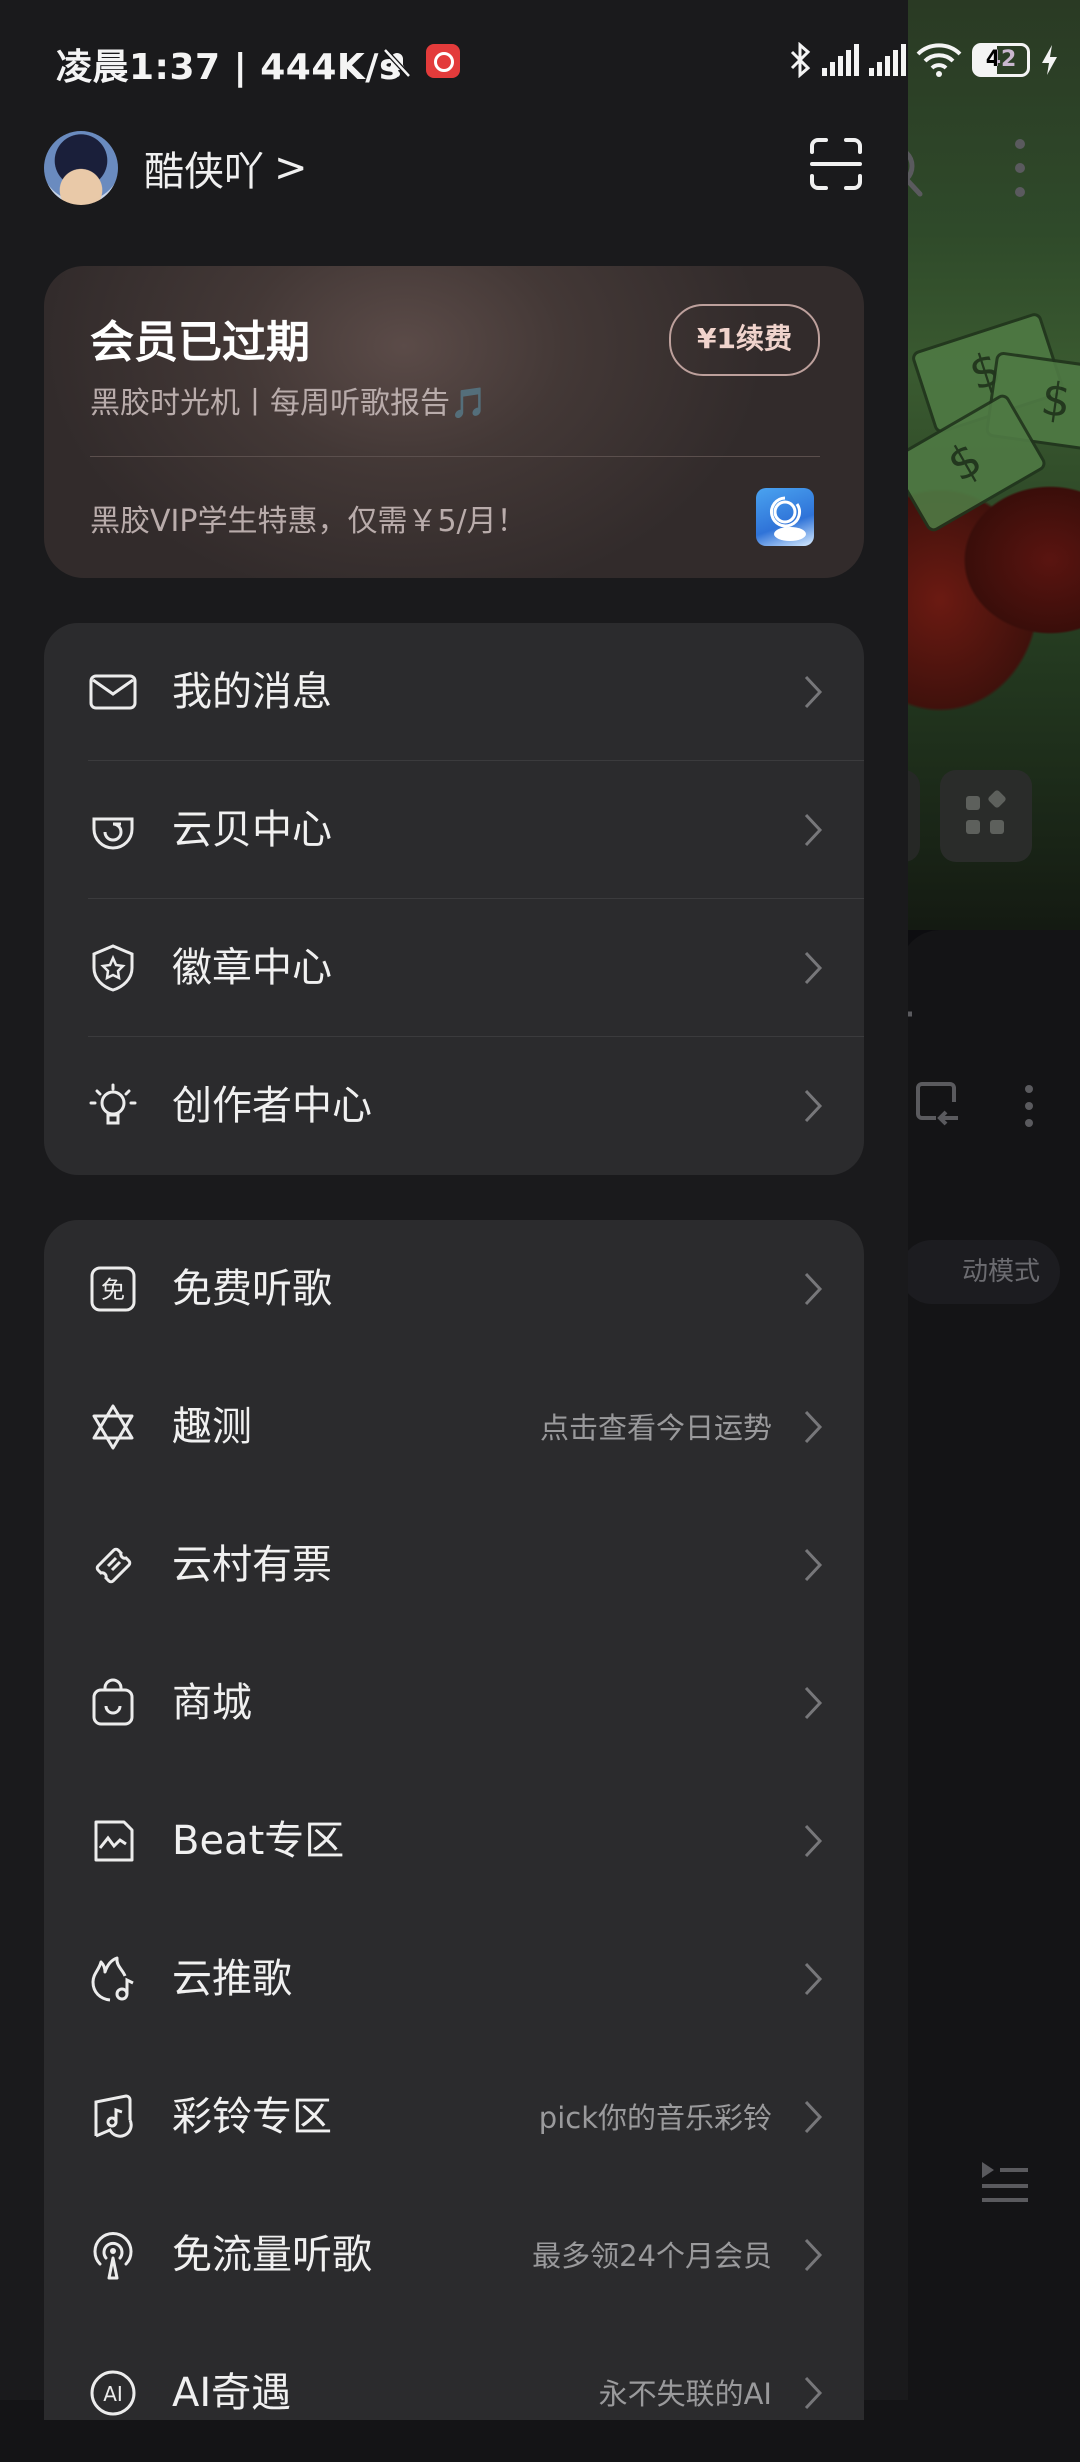  What do you see at coordinates (272, 1106) in the screenshot?
I see `menu-label: 创作者中心` at bounding box center [272, 1106].